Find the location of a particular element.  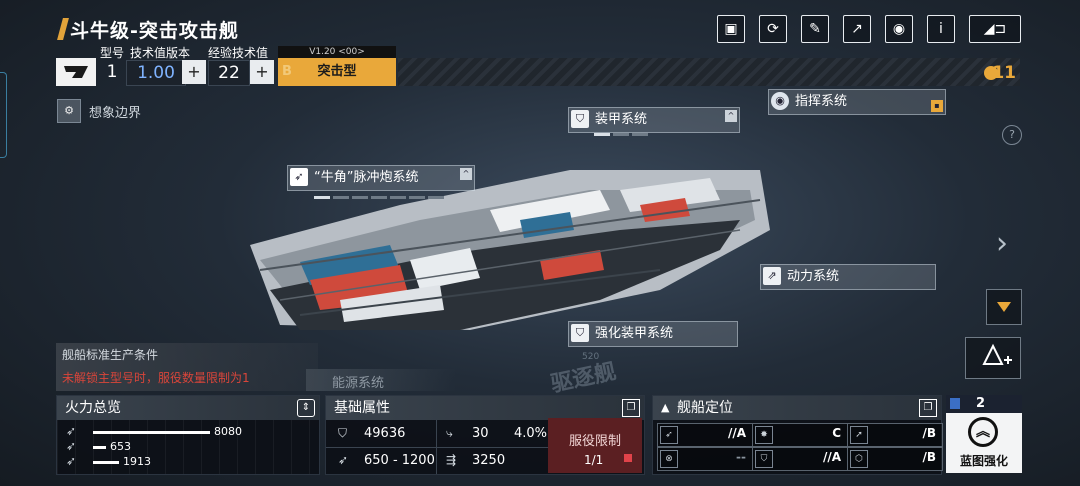

support-icon: ⊗ is located at coordinates (669, 459).